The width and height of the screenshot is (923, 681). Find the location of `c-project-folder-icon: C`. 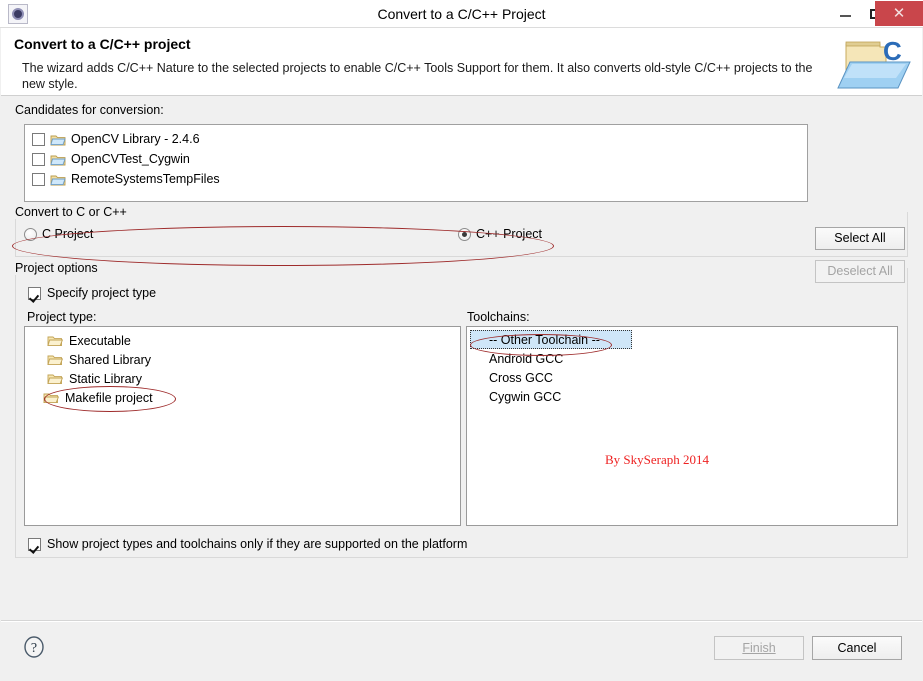

c-project-folder-icon: C is located at coordinates (875, 63).